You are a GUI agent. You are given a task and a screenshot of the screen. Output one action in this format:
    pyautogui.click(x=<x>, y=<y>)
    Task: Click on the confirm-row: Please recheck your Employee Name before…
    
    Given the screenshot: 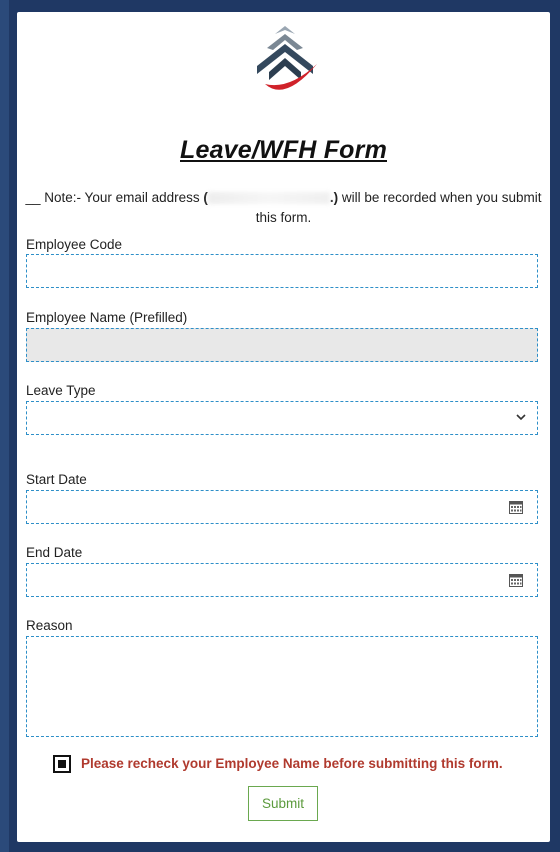 What is the action you would take?
    pyautogui.click(x=293, y=765)
    